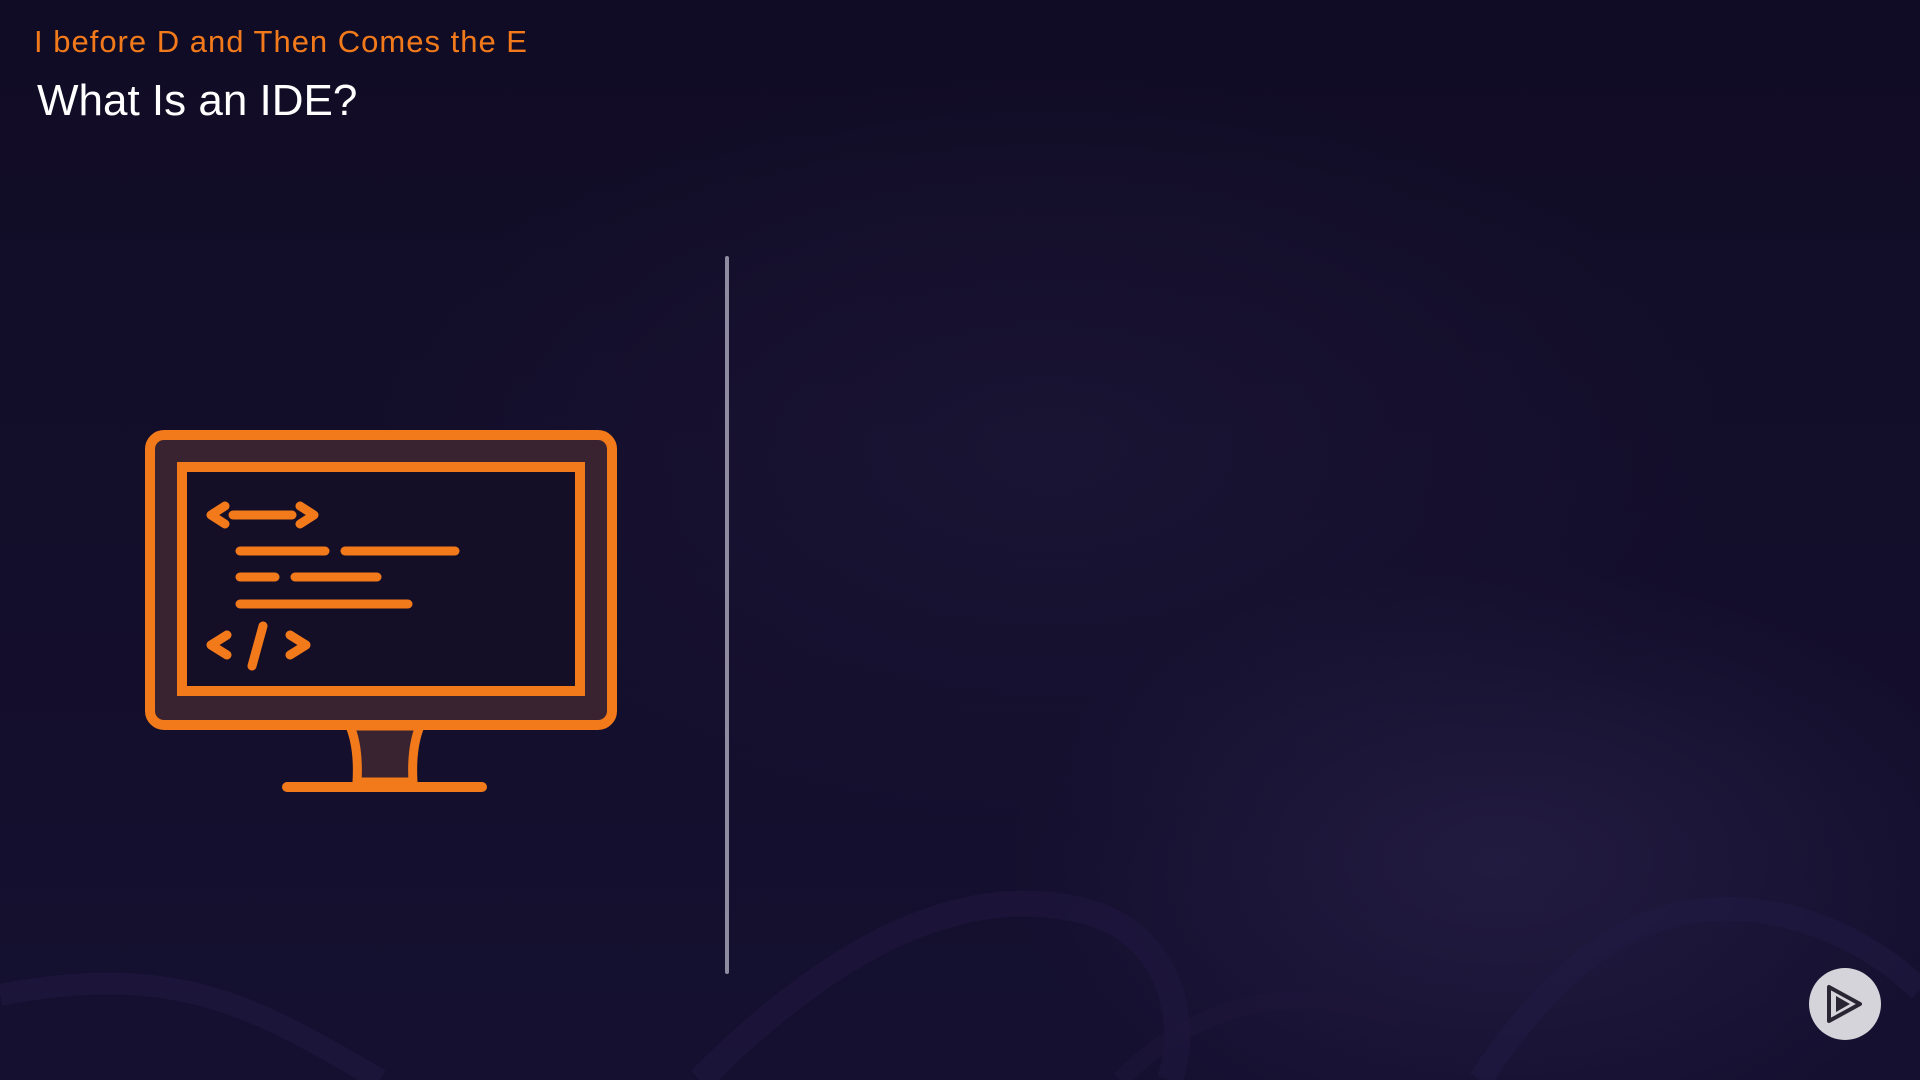  Describe the element at coordinates (727, 615) in the screenshot. I see `vertical-divider` at that location.